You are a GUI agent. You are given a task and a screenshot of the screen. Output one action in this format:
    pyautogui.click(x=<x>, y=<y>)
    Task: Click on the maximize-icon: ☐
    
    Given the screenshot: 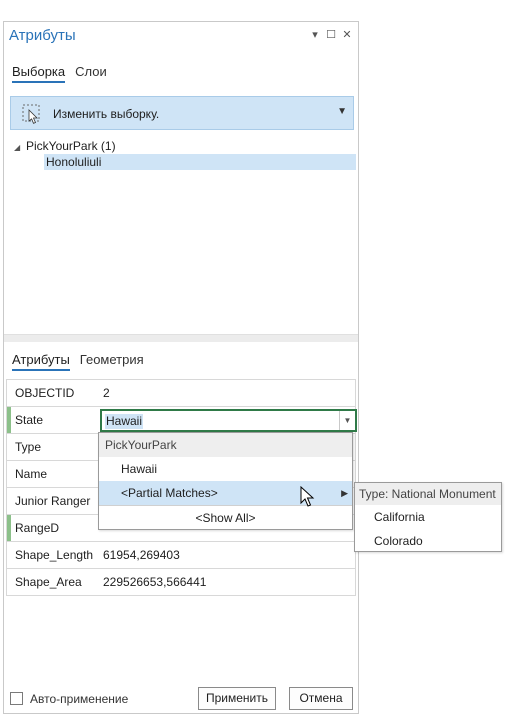 What is the action you would take?
    pyautogui.click(x=331, y=34)
    